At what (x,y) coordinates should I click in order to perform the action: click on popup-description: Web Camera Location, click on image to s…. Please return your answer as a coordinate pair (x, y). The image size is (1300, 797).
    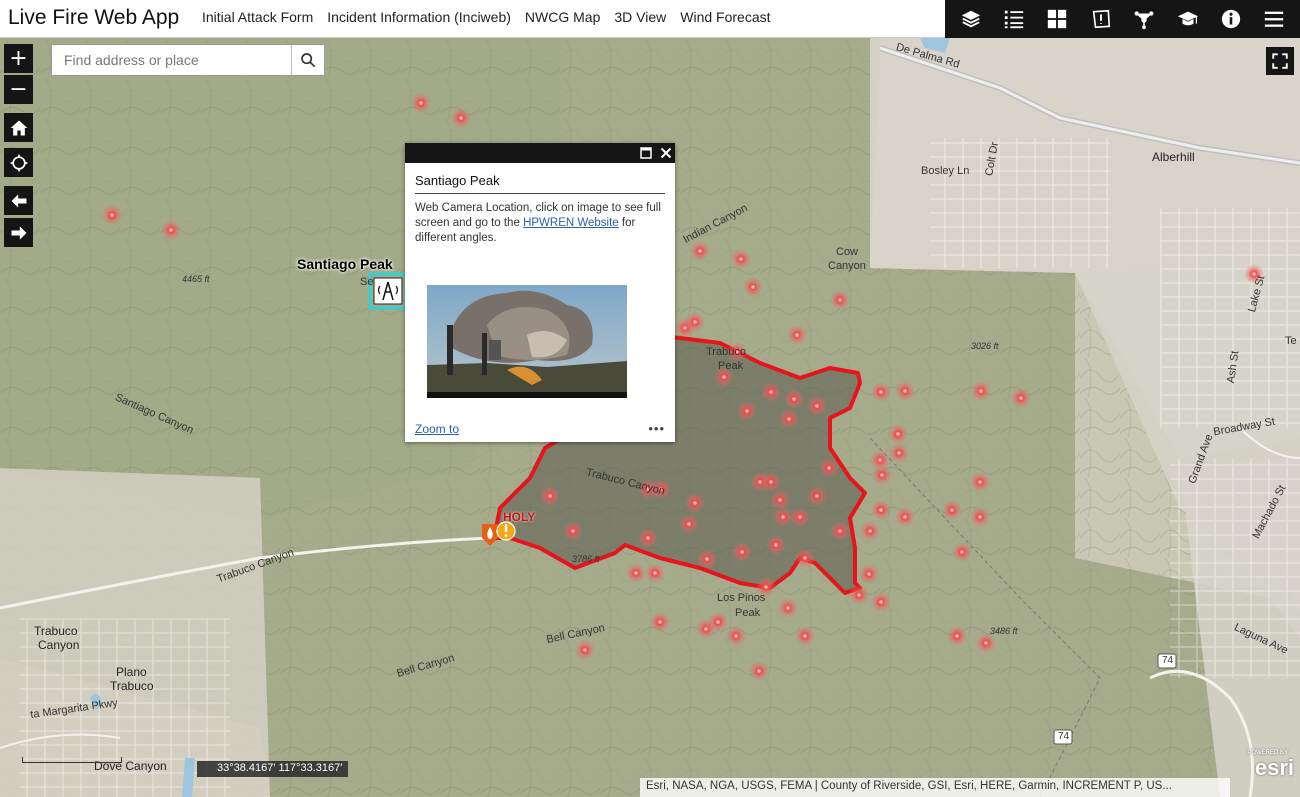
    Looking at the image, I should click on (540, 223).